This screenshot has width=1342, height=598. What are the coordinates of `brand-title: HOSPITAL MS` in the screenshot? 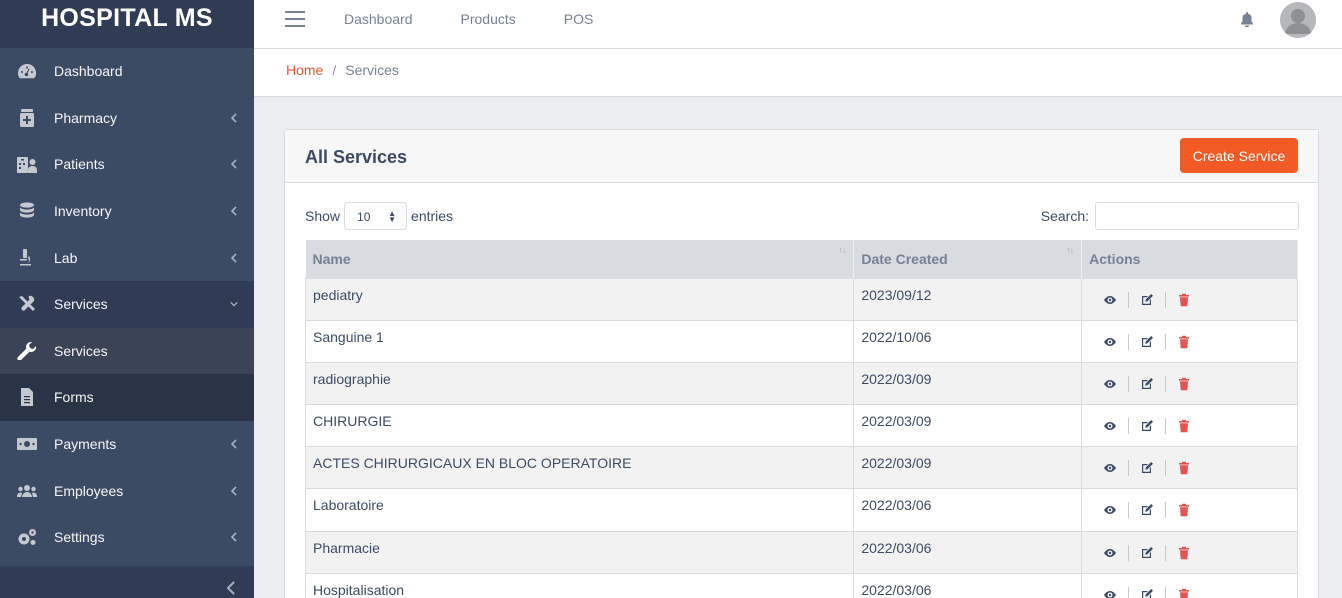 It's located at (127, 17).